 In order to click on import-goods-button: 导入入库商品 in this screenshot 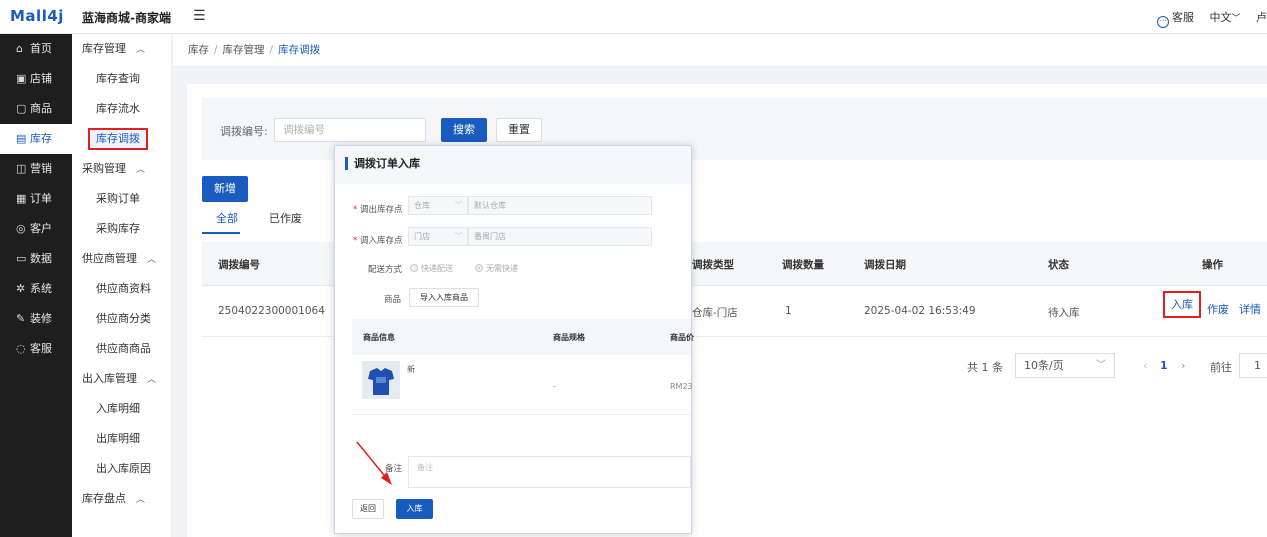, I will do `click(444, 297)`.